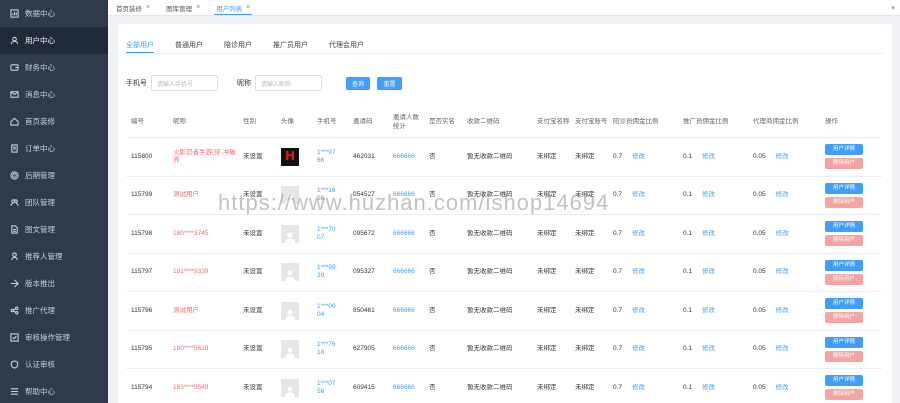  Describe the element at coordinates (14, 149) in the screenshot. I see `order-icon` at that location.